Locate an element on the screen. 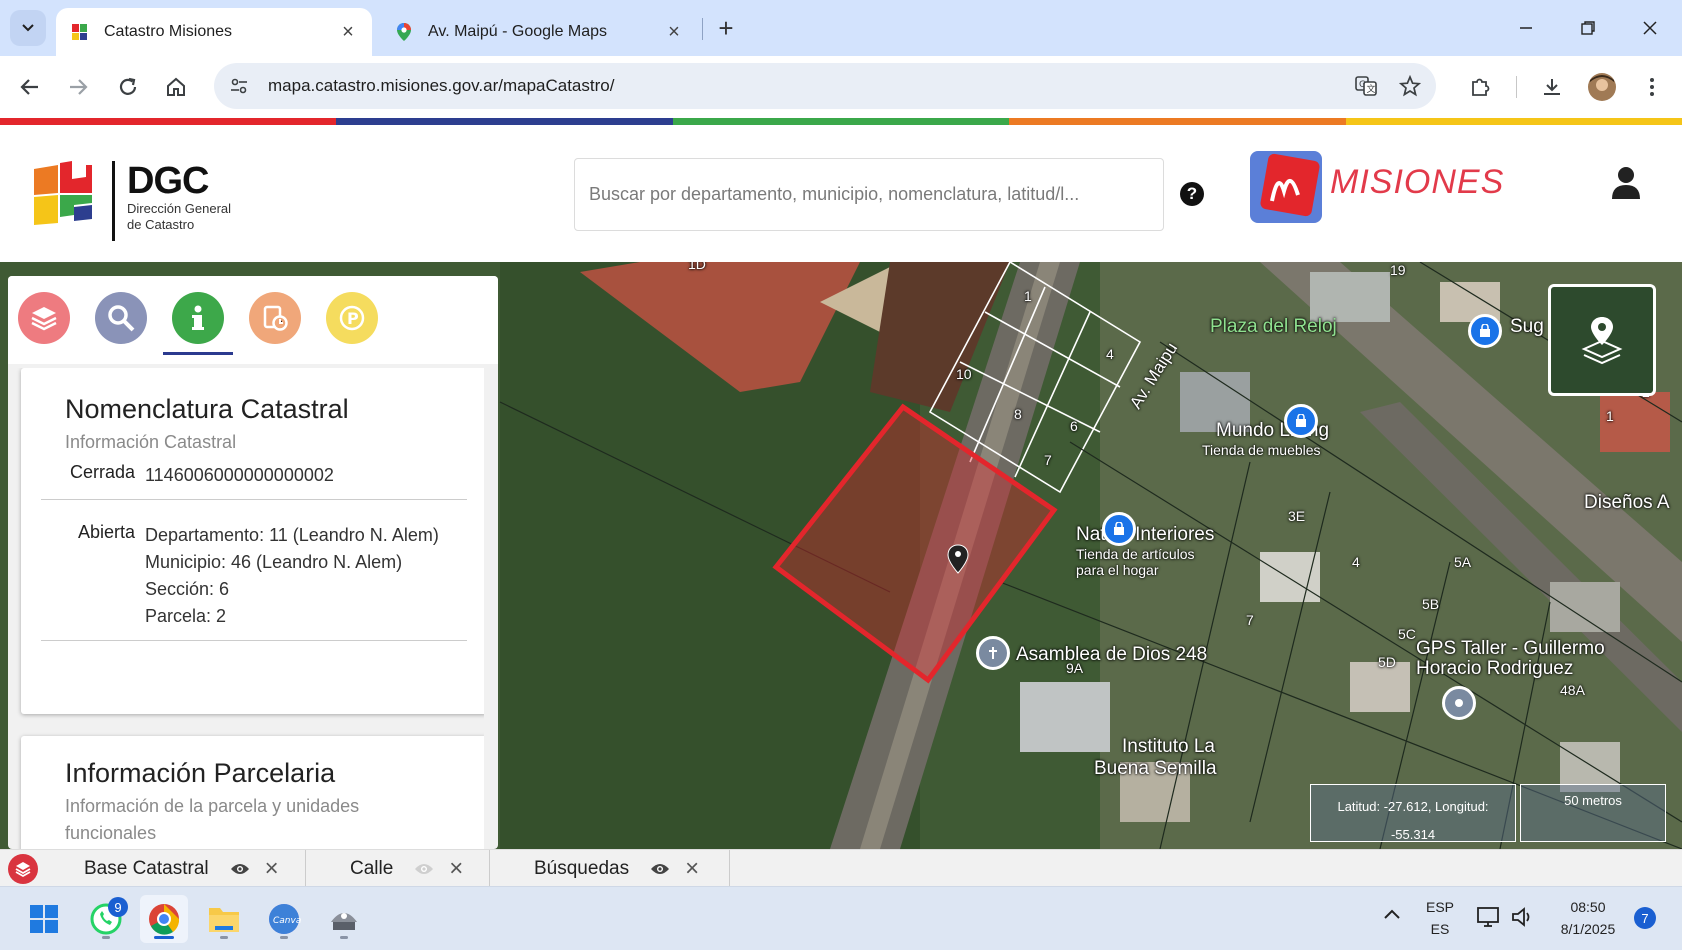 This screenshot has height=950, width=1682. dgc-acronym: DGC is located at coordinates (168, 181).